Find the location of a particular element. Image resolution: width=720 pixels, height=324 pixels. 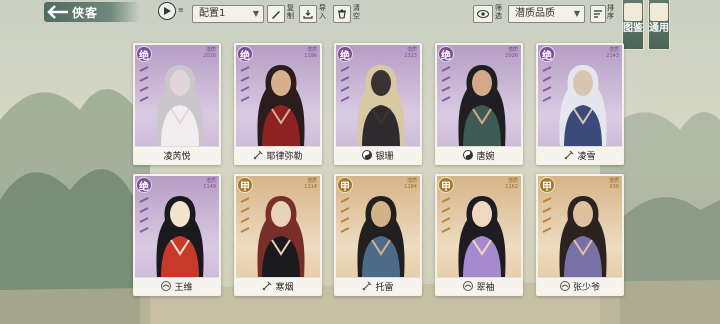

hero-name: 托雷 is located at coordinates (384, 287).